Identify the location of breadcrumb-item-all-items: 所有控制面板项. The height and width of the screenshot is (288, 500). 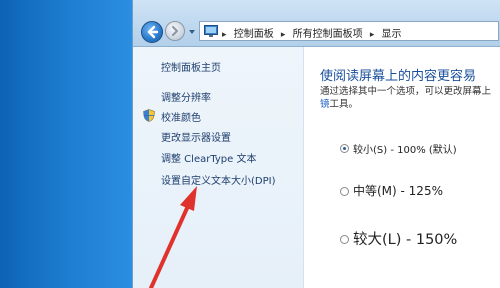
(328, 34).